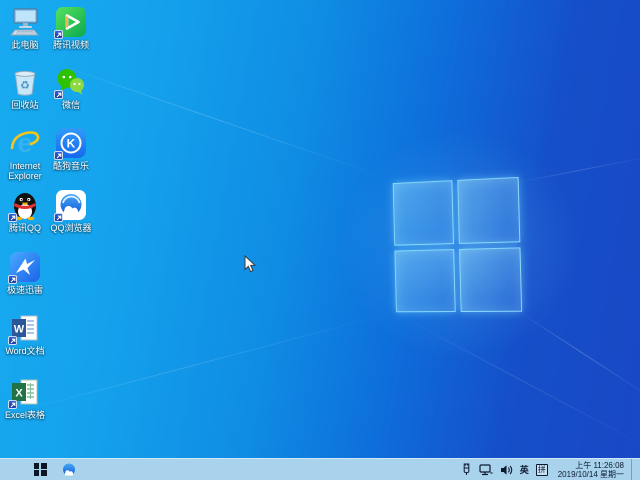 This screenshot has height=480, width=640. I want to click on internet-explorer-icon: e, so click(25, 143).